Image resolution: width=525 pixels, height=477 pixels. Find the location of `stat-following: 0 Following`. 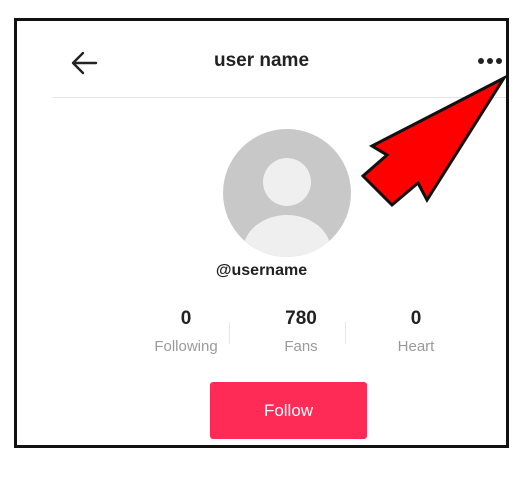

stat-following: 0 Following is located at coordinates (186, 332).